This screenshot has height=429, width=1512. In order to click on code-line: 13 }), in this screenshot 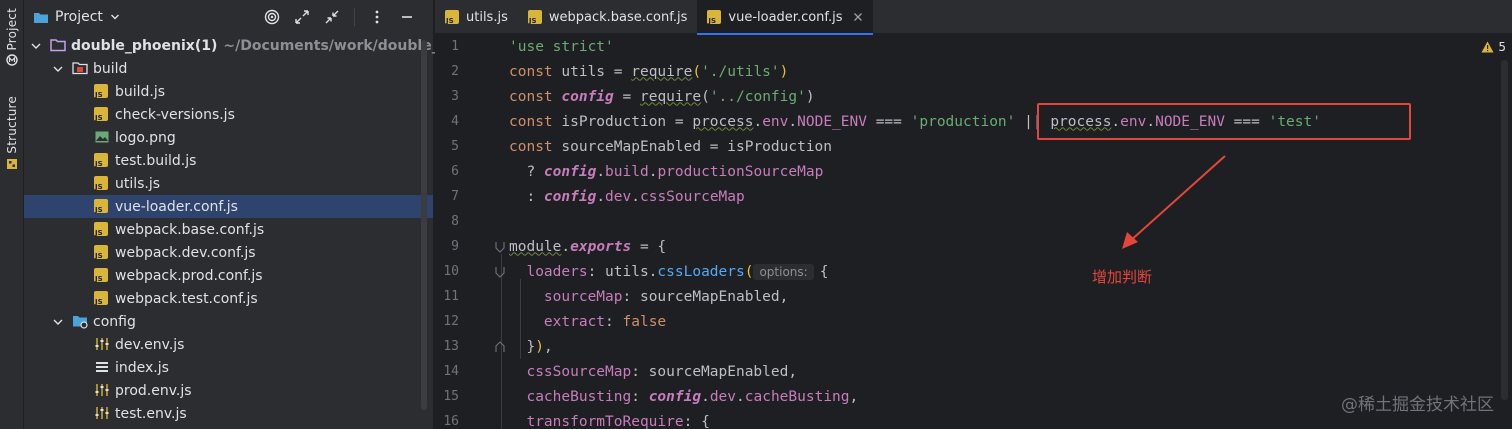, I will do `click(935, 346)`.